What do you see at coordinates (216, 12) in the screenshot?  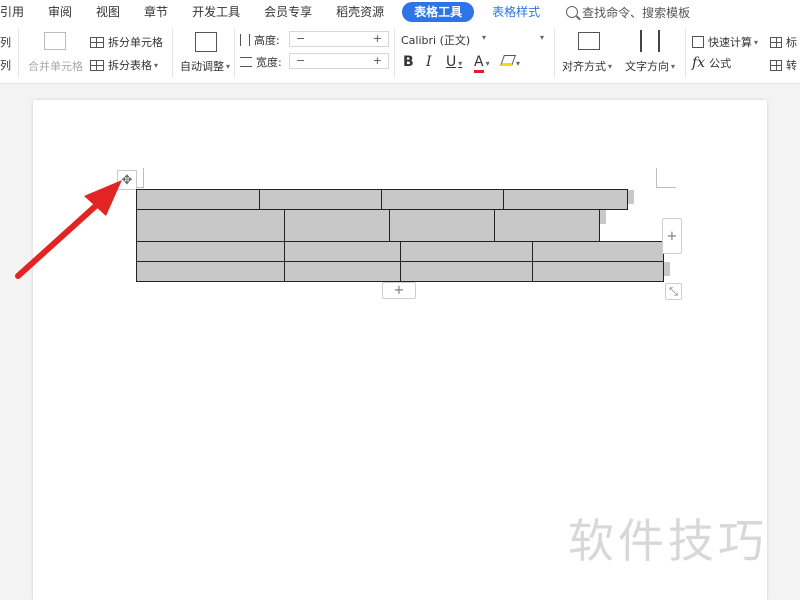 I see `tab-developer-tools: 开发工具` at bounding box center [216, 12].